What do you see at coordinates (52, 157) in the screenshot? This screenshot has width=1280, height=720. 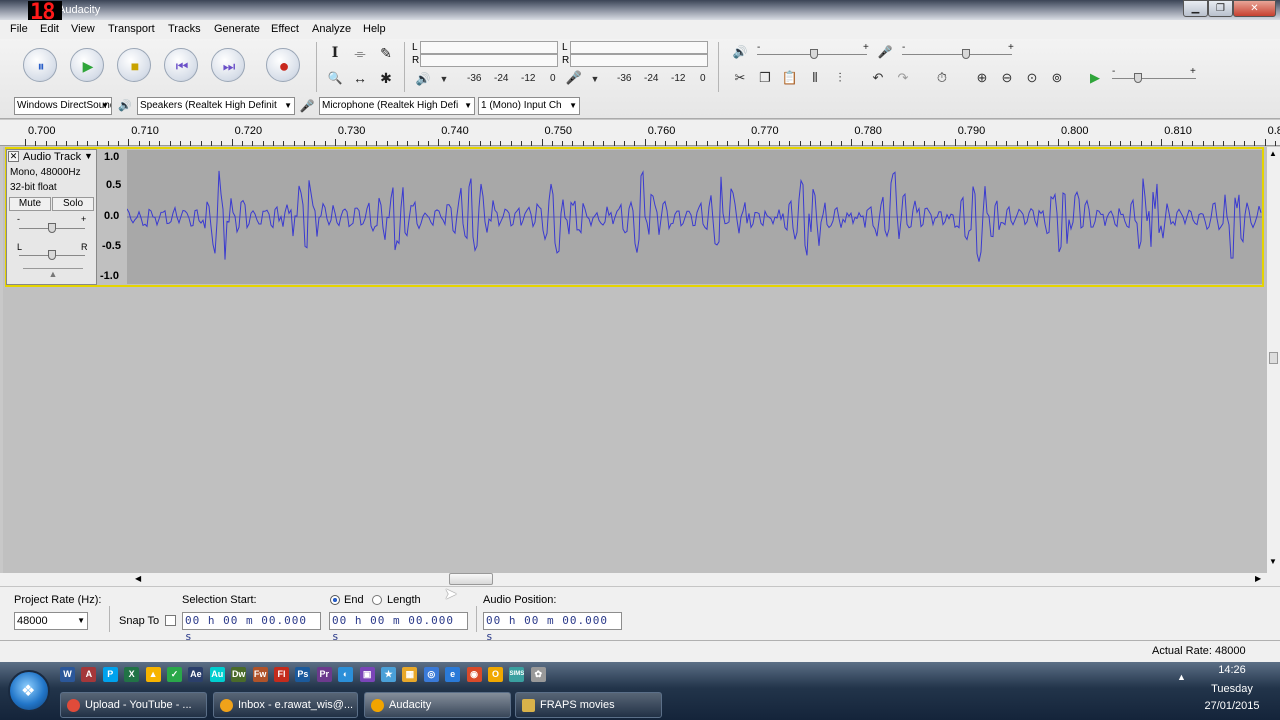 I see `track-name-menu: Audio Track` at bounding box center [52, 157].